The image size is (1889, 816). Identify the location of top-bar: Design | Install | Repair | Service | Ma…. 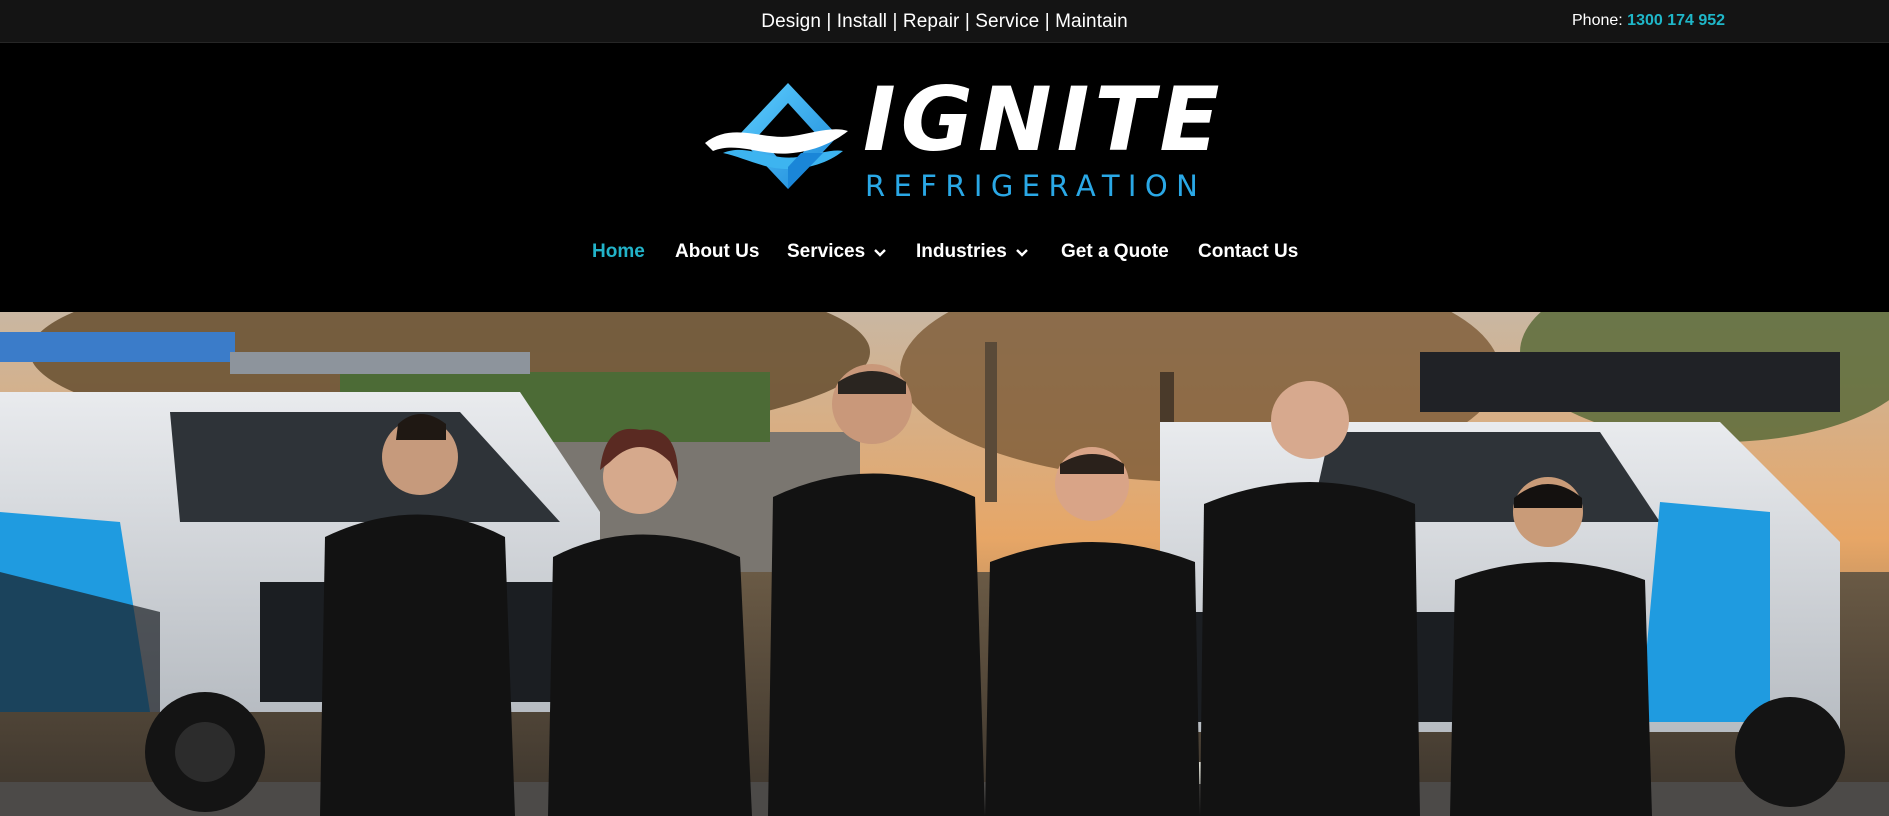
(944, 21).